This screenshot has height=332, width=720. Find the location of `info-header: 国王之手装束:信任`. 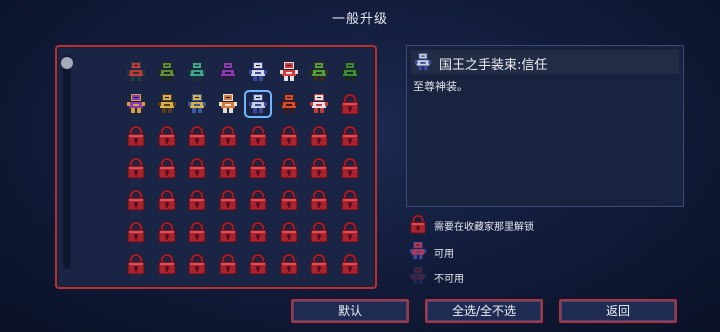

info-header: 国王之手装束:信任 is located at coordinates (545, 62).